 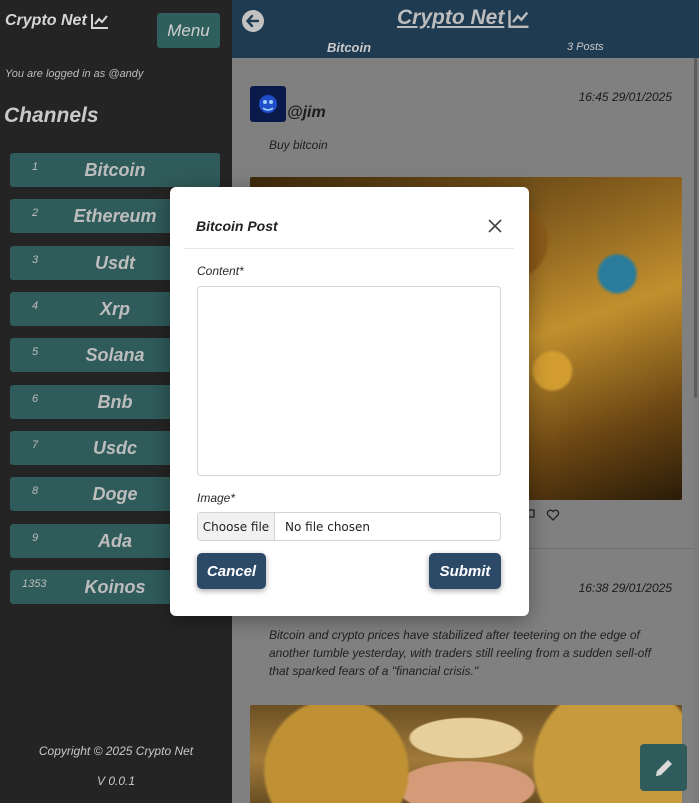 What do you see at coordinates (465, 571) in the screenshot?
I see `submit-button: Submit` at bounding box center [465, 571].